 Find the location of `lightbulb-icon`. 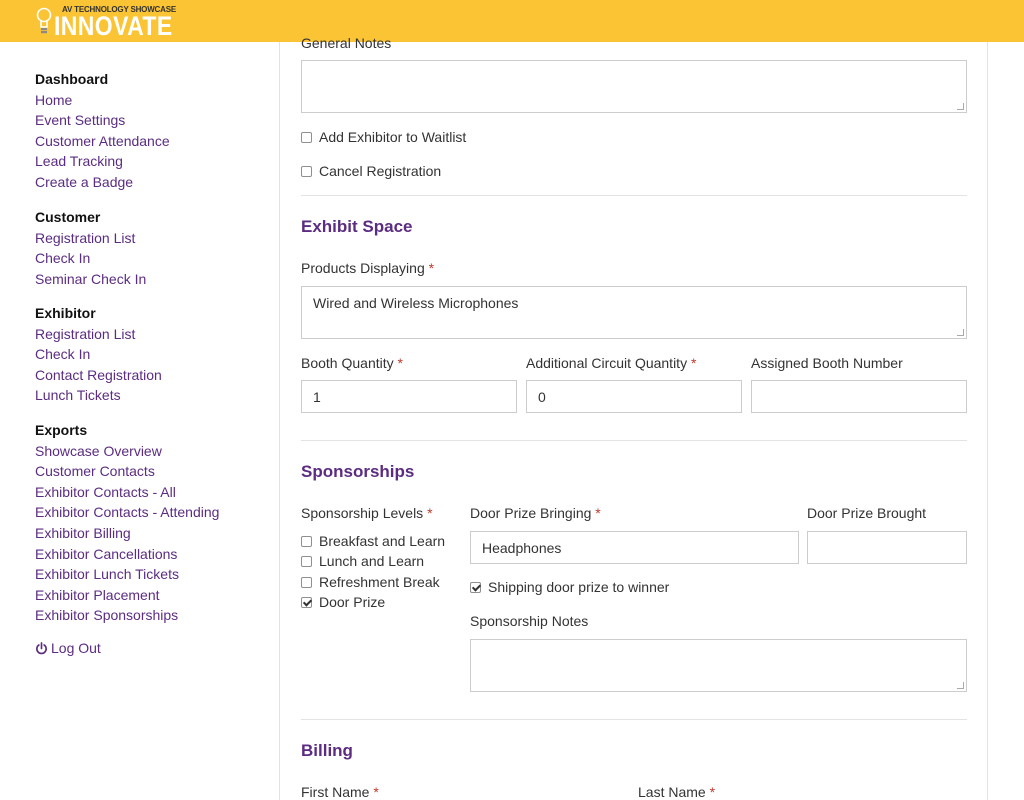

lightbulb-icon is located at coordinates (44, 20).